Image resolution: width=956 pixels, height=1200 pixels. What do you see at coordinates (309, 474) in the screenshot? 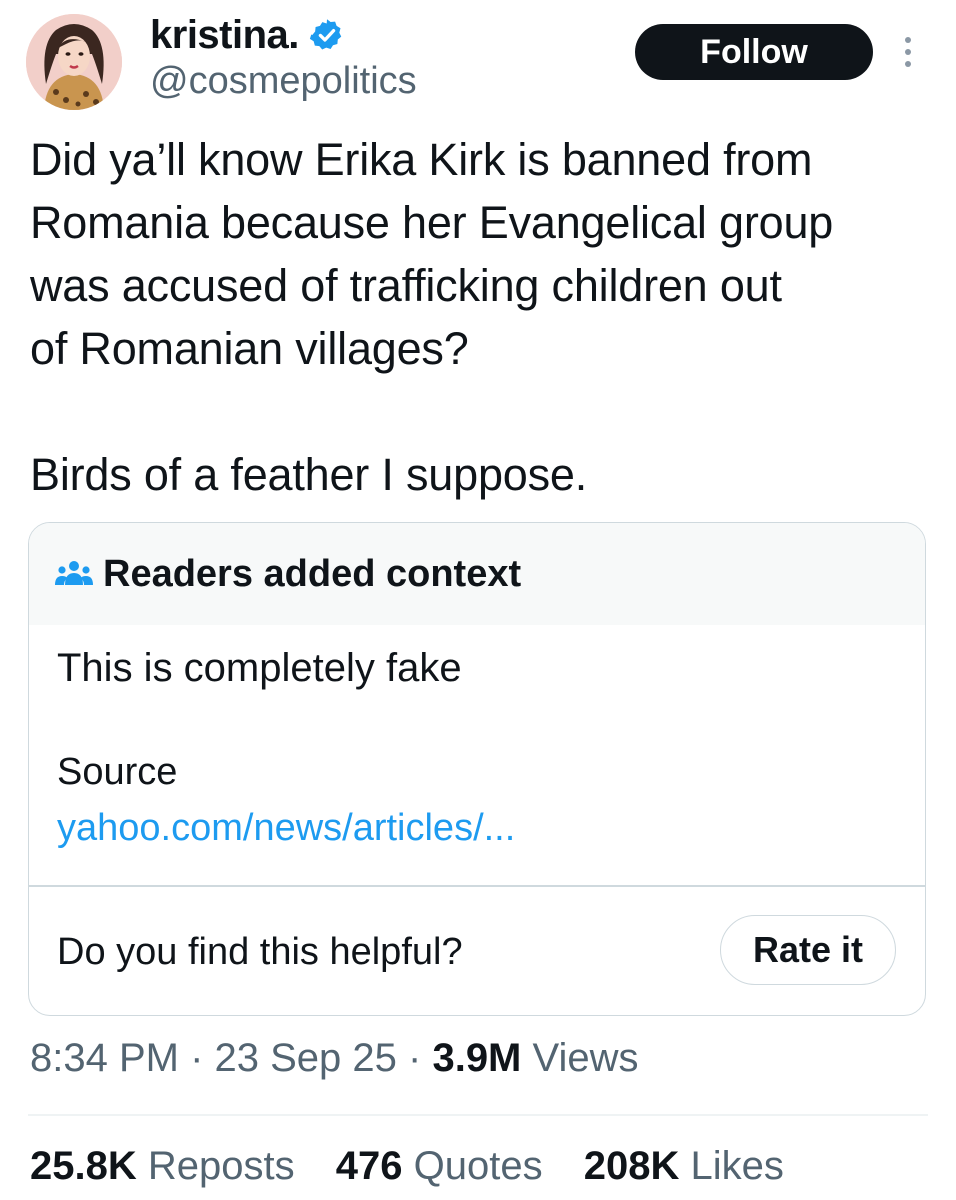
I see `tweet-second-paragraph: Birds of a feather I suppose.` at bounding box center [309, 474].